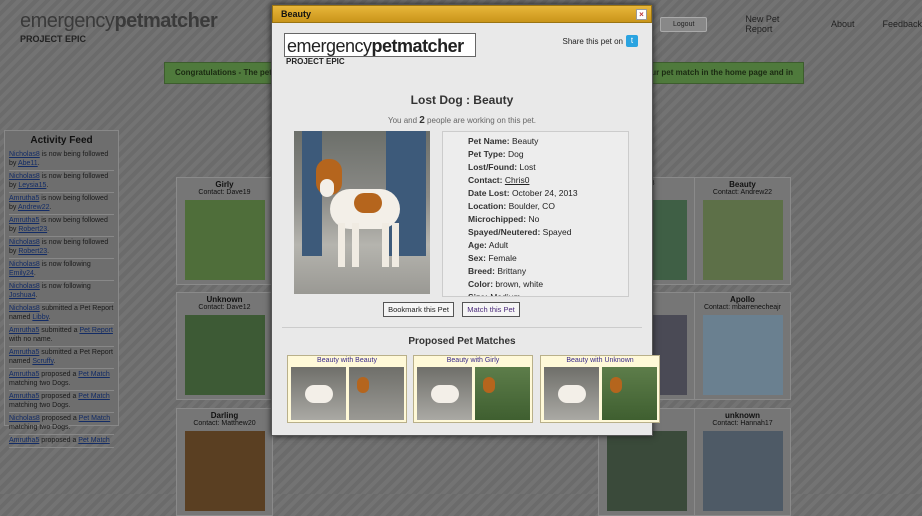 The width and height of the screenshot is (922, 516). I want to click on pet-detail-row: Sex: Female, so click(535, 258).